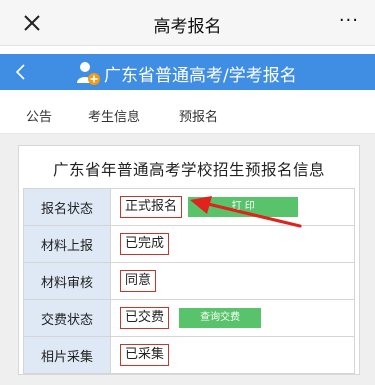  What do you see at coordinates (187, 27) in the screenshot?
I see `page-title: 高考报名` at bounding box center [187, 27].